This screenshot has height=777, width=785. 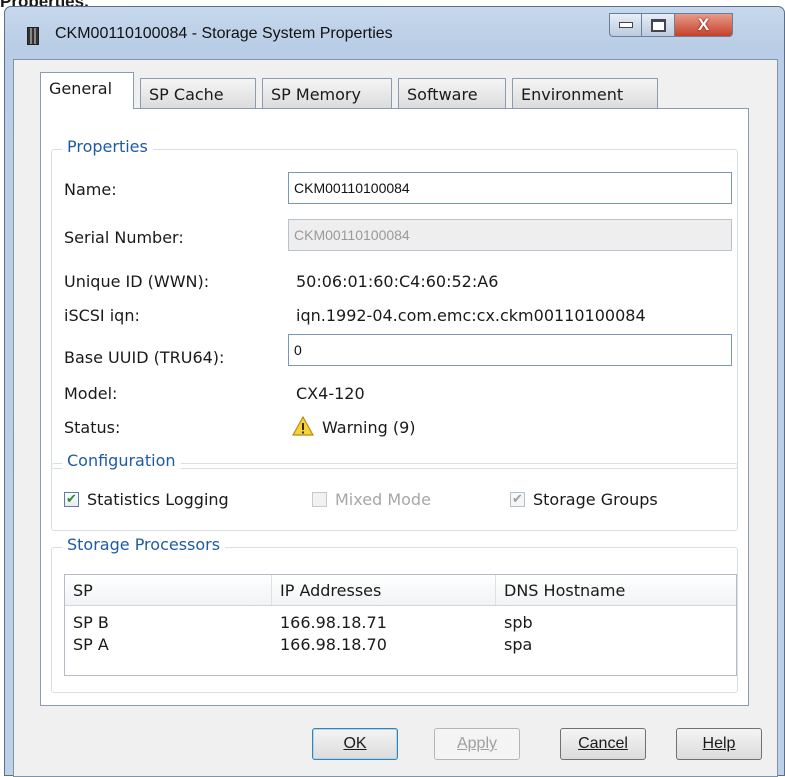 I want to click on name-field: CKM00110100084, so click(x=510, y=188).